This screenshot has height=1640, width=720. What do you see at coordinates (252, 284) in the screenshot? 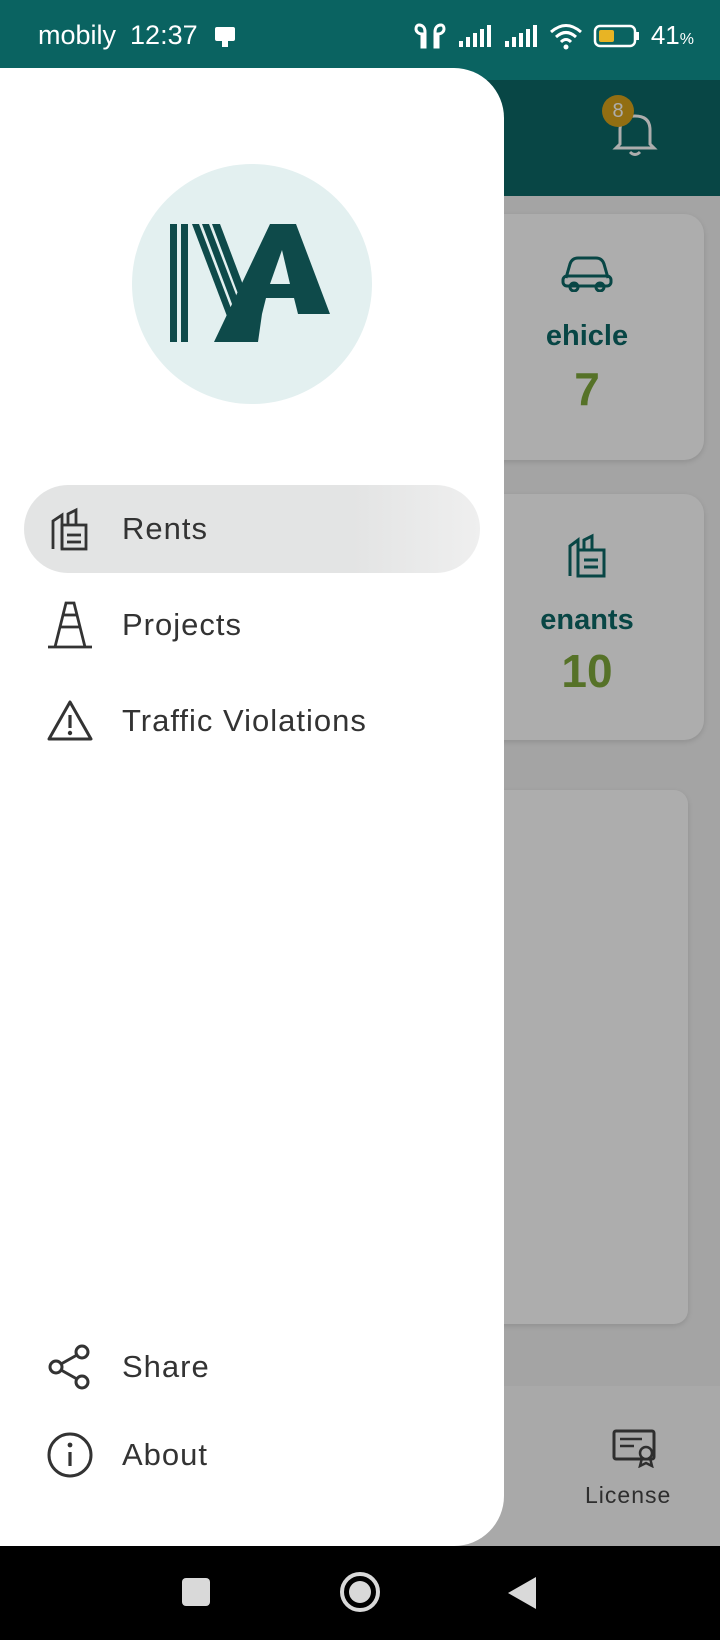
I see `app-logo` at bounding box center [252, 284].